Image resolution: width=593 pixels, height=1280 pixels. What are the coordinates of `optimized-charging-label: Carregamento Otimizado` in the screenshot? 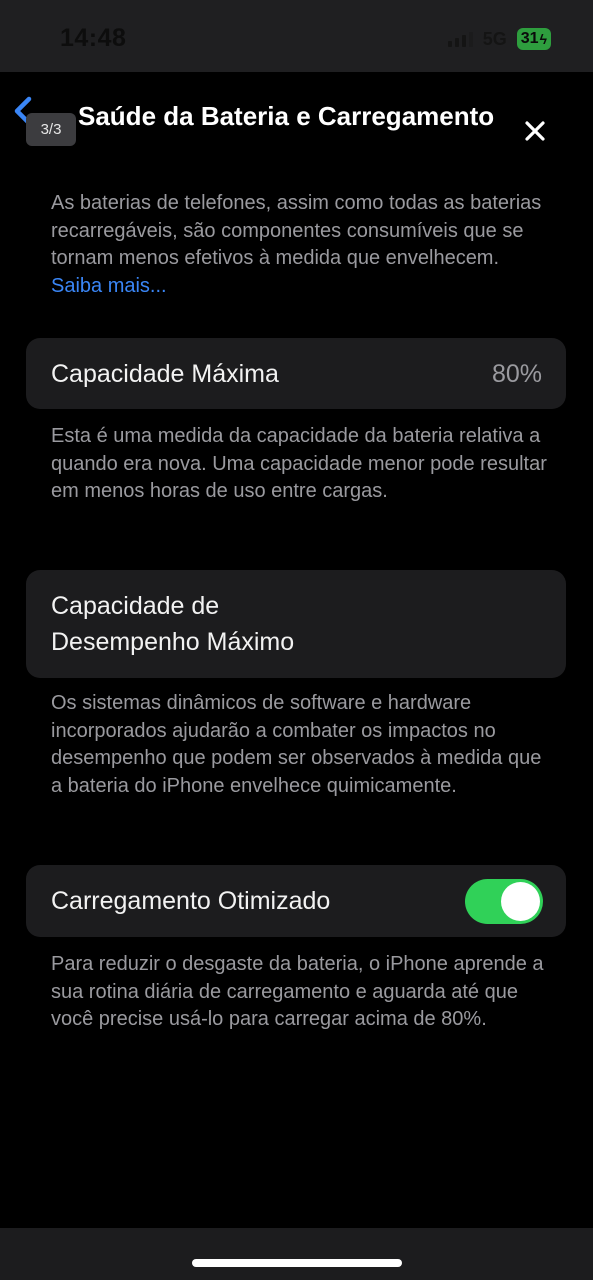 It's located at (191, 901).